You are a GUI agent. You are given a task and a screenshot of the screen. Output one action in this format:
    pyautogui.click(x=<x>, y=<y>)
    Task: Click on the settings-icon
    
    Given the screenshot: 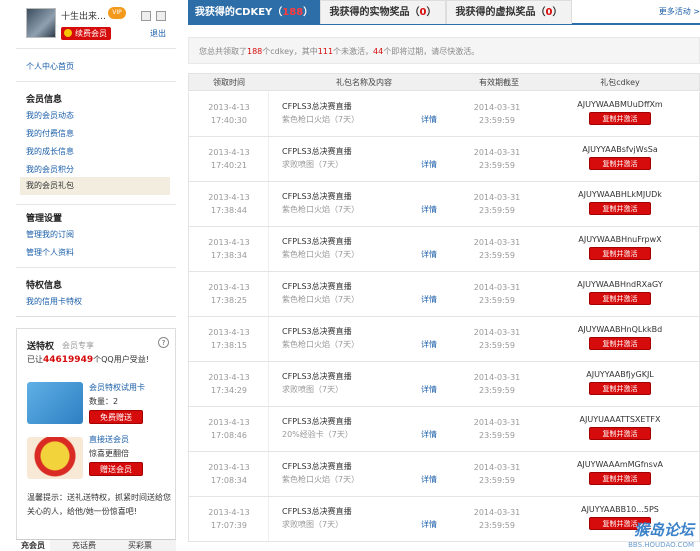 What is the action you would take?
    pyautogui.click(x=161, y=16)
    